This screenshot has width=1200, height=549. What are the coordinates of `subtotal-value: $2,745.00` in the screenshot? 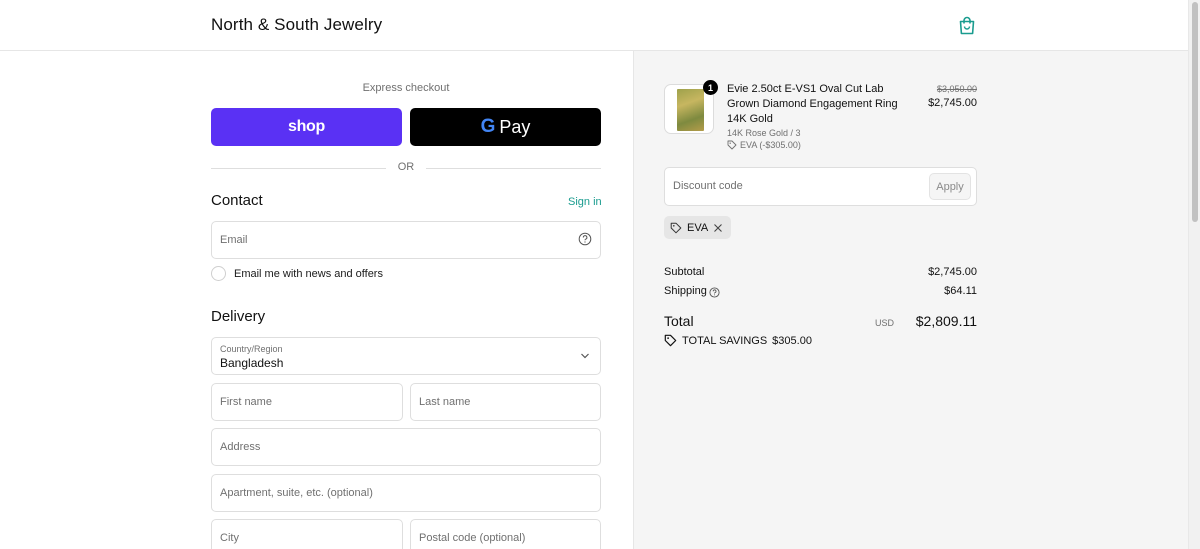 It's located at (952, 272).